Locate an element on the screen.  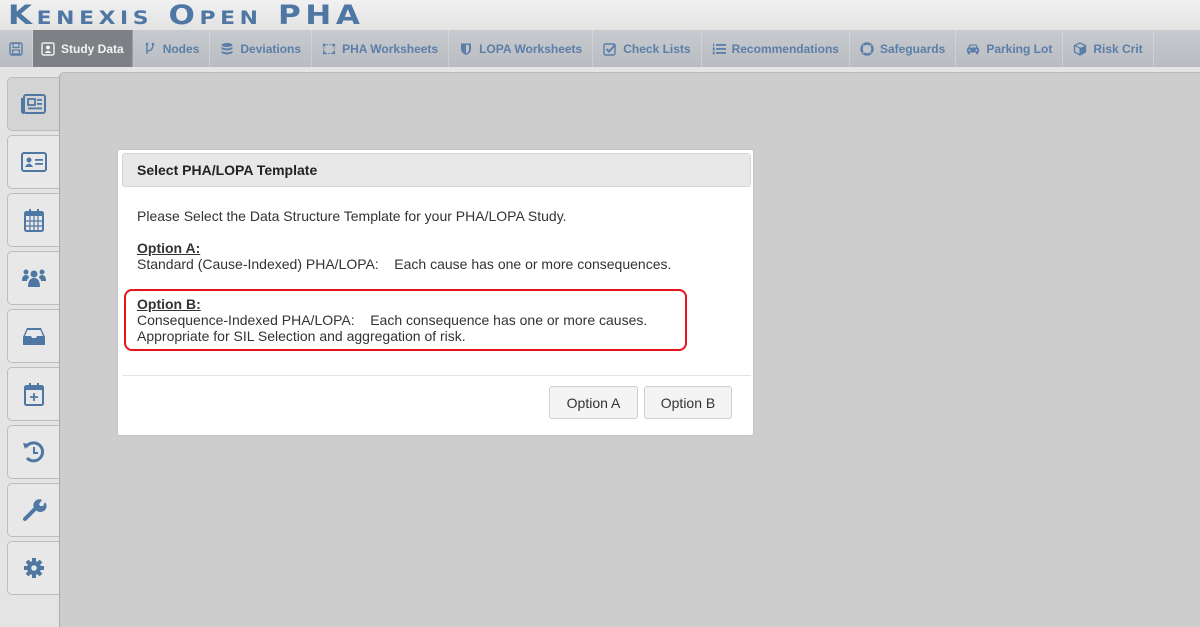
nav-safeguards: Safeguards is located at coordinates (903, 48).